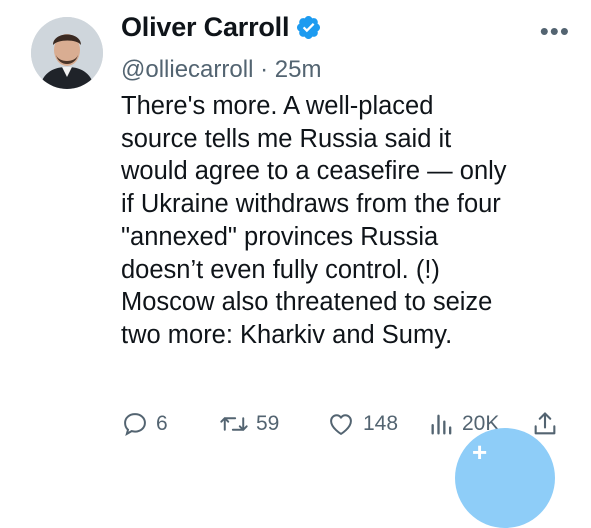  I want to click on more-options-icon: •••, so click(555, 31).